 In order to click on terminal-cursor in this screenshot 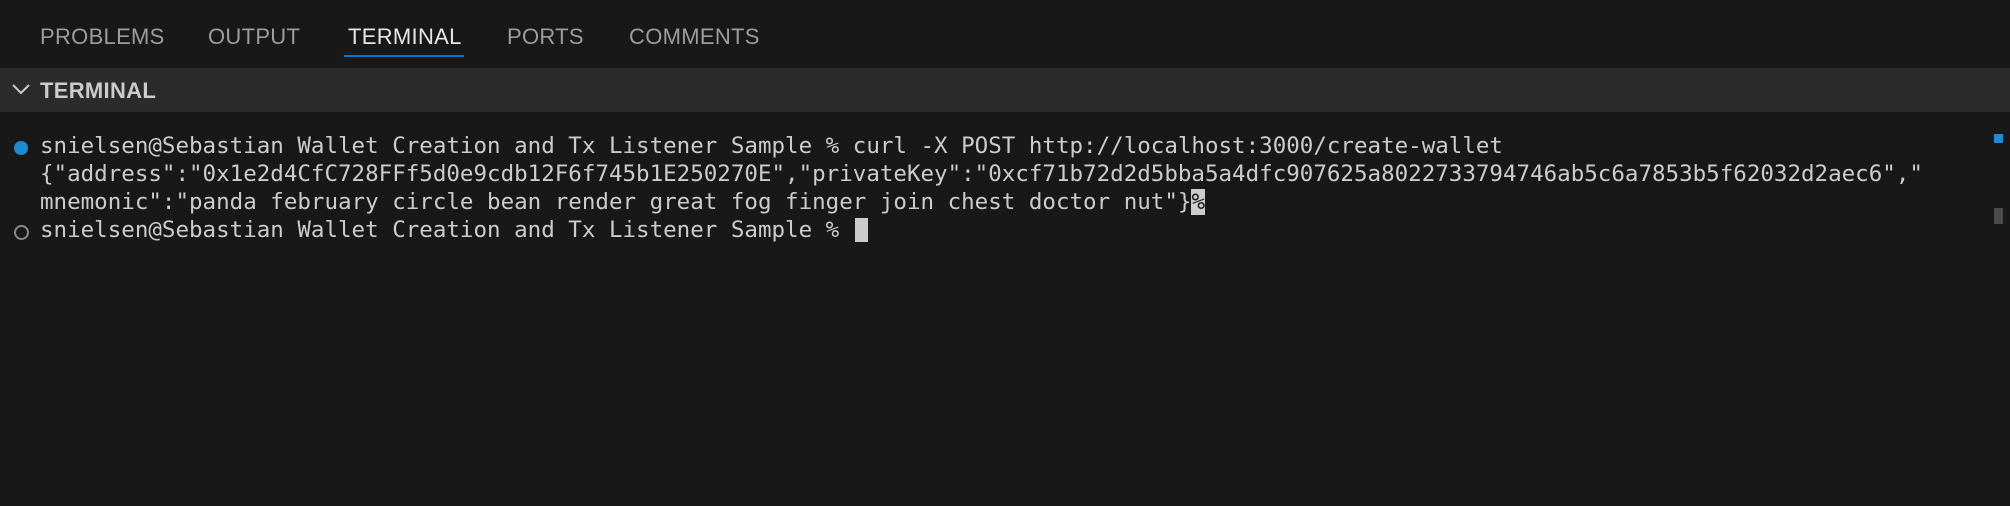, I will do `click(861, 230)`.